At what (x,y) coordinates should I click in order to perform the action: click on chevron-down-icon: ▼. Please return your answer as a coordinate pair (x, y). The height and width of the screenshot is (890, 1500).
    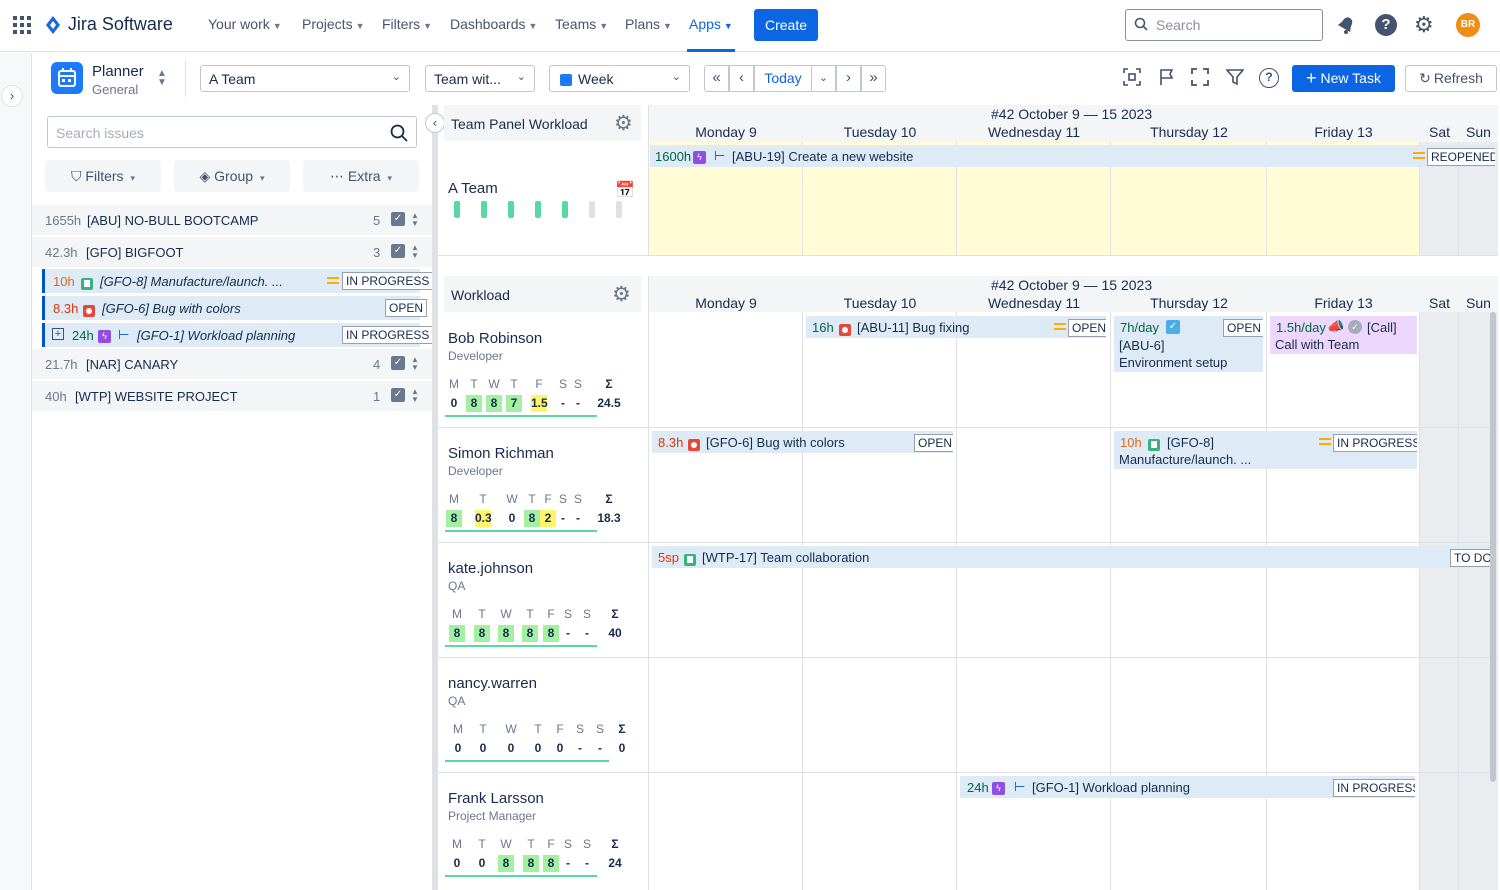
    Looking at the image, I should click on (728, 26).